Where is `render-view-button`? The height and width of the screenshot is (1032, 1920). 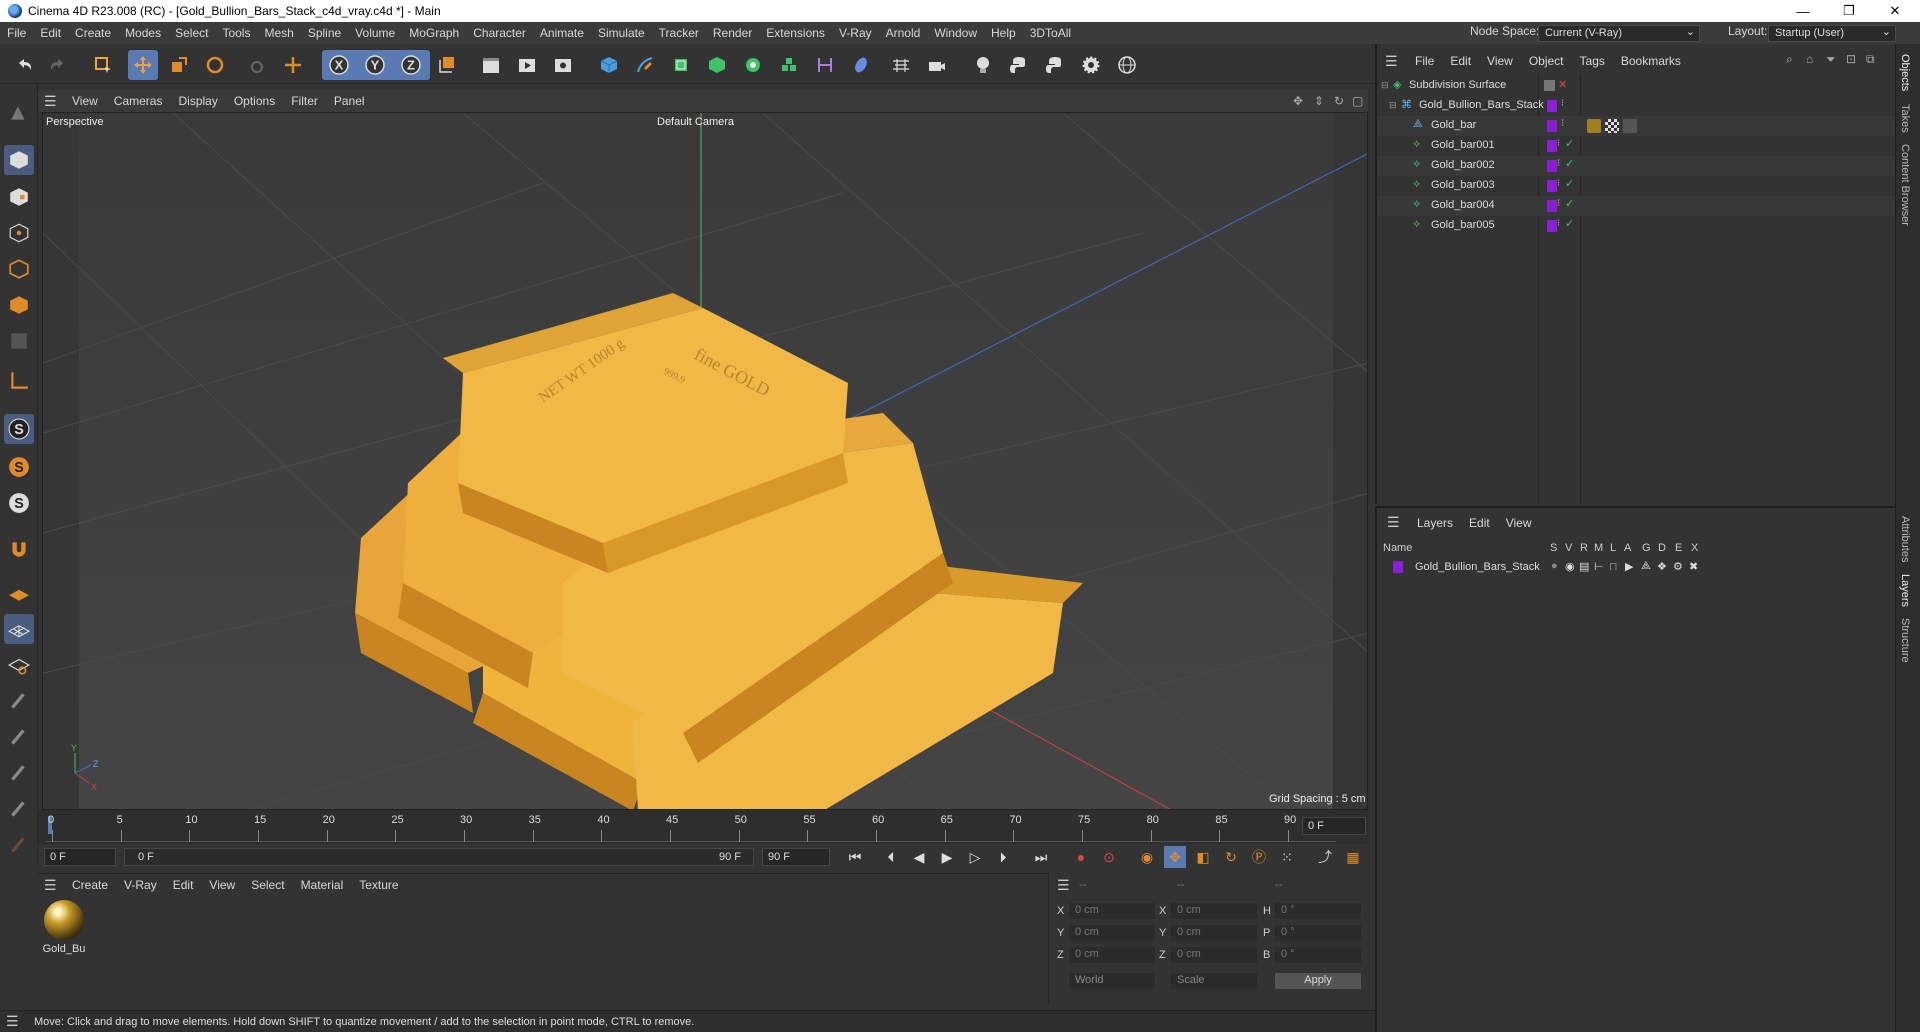
render-view-button is located at coordinates (491, 65).